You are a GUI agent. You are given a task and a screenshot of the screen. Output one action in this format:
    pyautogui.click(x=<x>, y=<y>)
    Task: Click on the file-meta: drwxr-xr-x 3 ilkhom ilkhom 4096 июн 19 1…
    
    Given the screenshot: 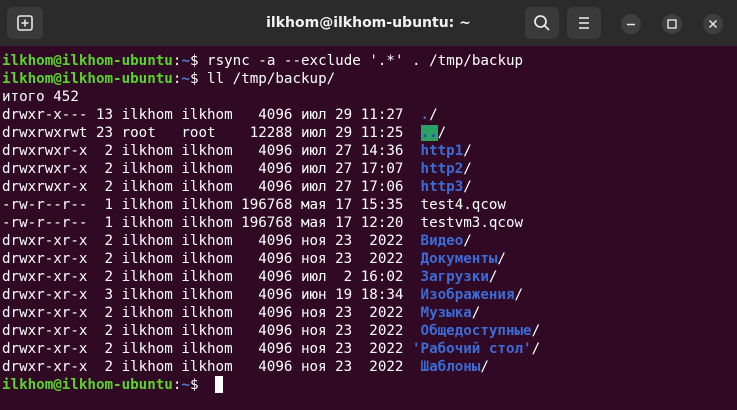 What is the action you would take?
    pyautogui.click(x=211, y=295)
    